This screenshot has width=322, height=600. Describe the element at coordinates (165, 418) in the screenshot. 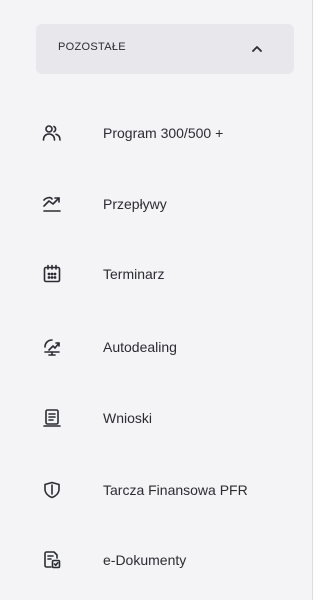

I see `menu-item-wnioski: Wnioski` at that location.